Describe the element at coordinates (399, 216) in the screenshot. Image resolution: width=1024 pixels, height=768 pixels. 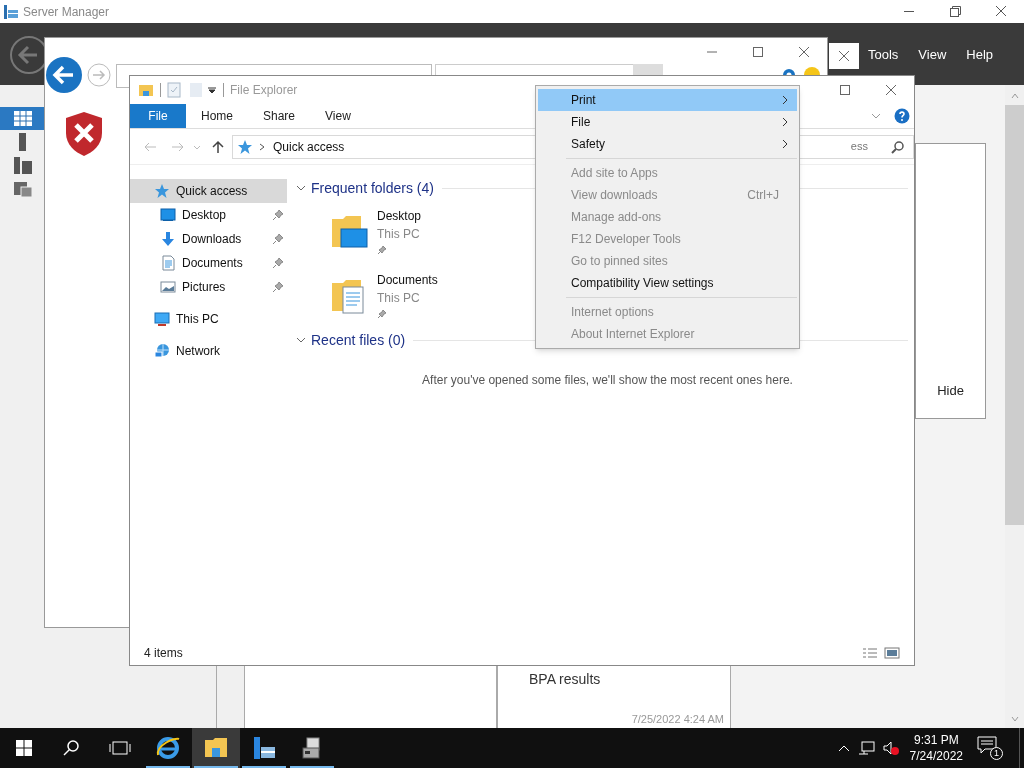
I see `folder-name: Desktop` at that location.